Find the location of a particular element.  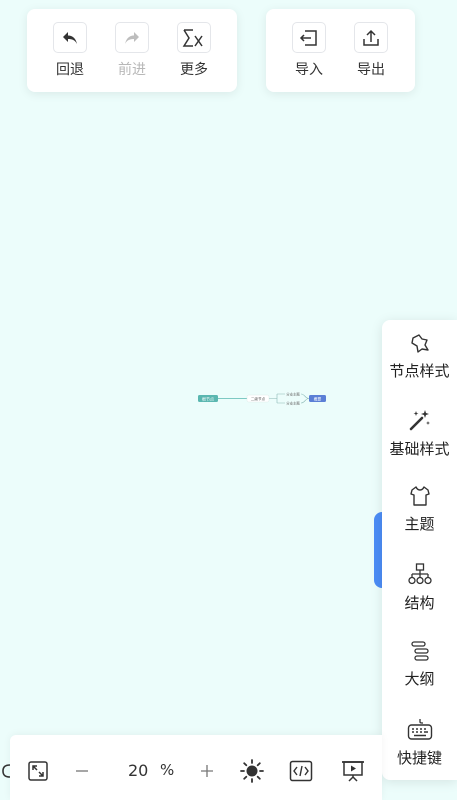

zoom-unit: % is located at coordinates (167, 770).